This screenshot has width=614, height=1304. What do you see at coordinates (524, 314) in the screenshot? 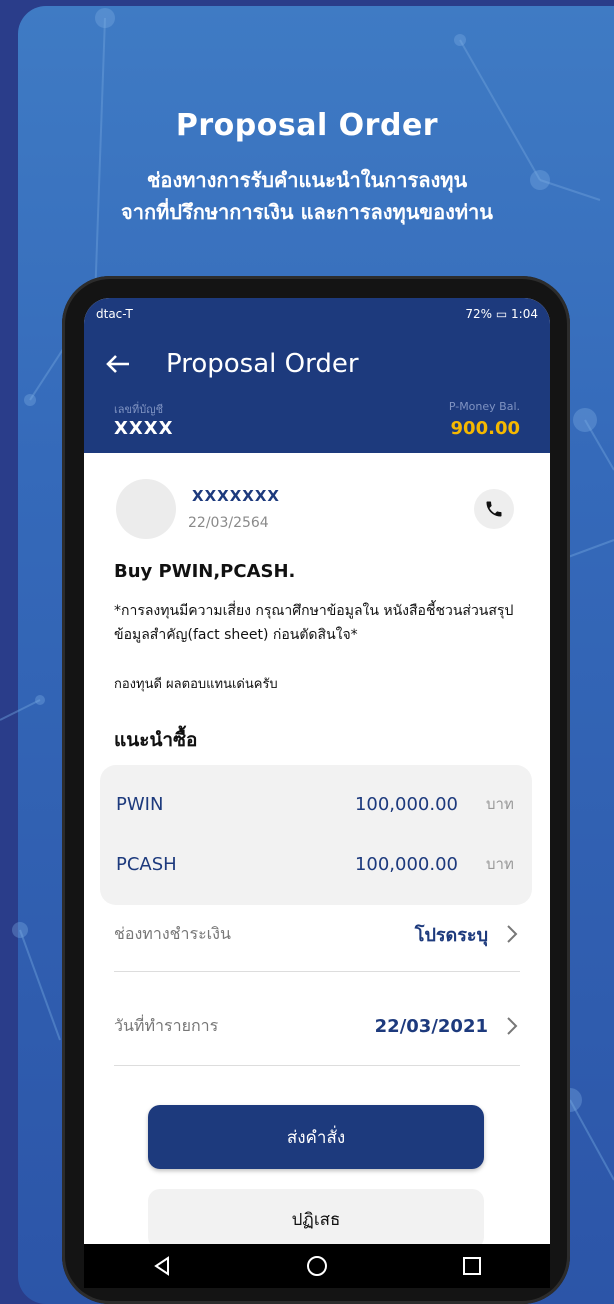
I see `clock: 1:04` at bounding box center [524, 314].